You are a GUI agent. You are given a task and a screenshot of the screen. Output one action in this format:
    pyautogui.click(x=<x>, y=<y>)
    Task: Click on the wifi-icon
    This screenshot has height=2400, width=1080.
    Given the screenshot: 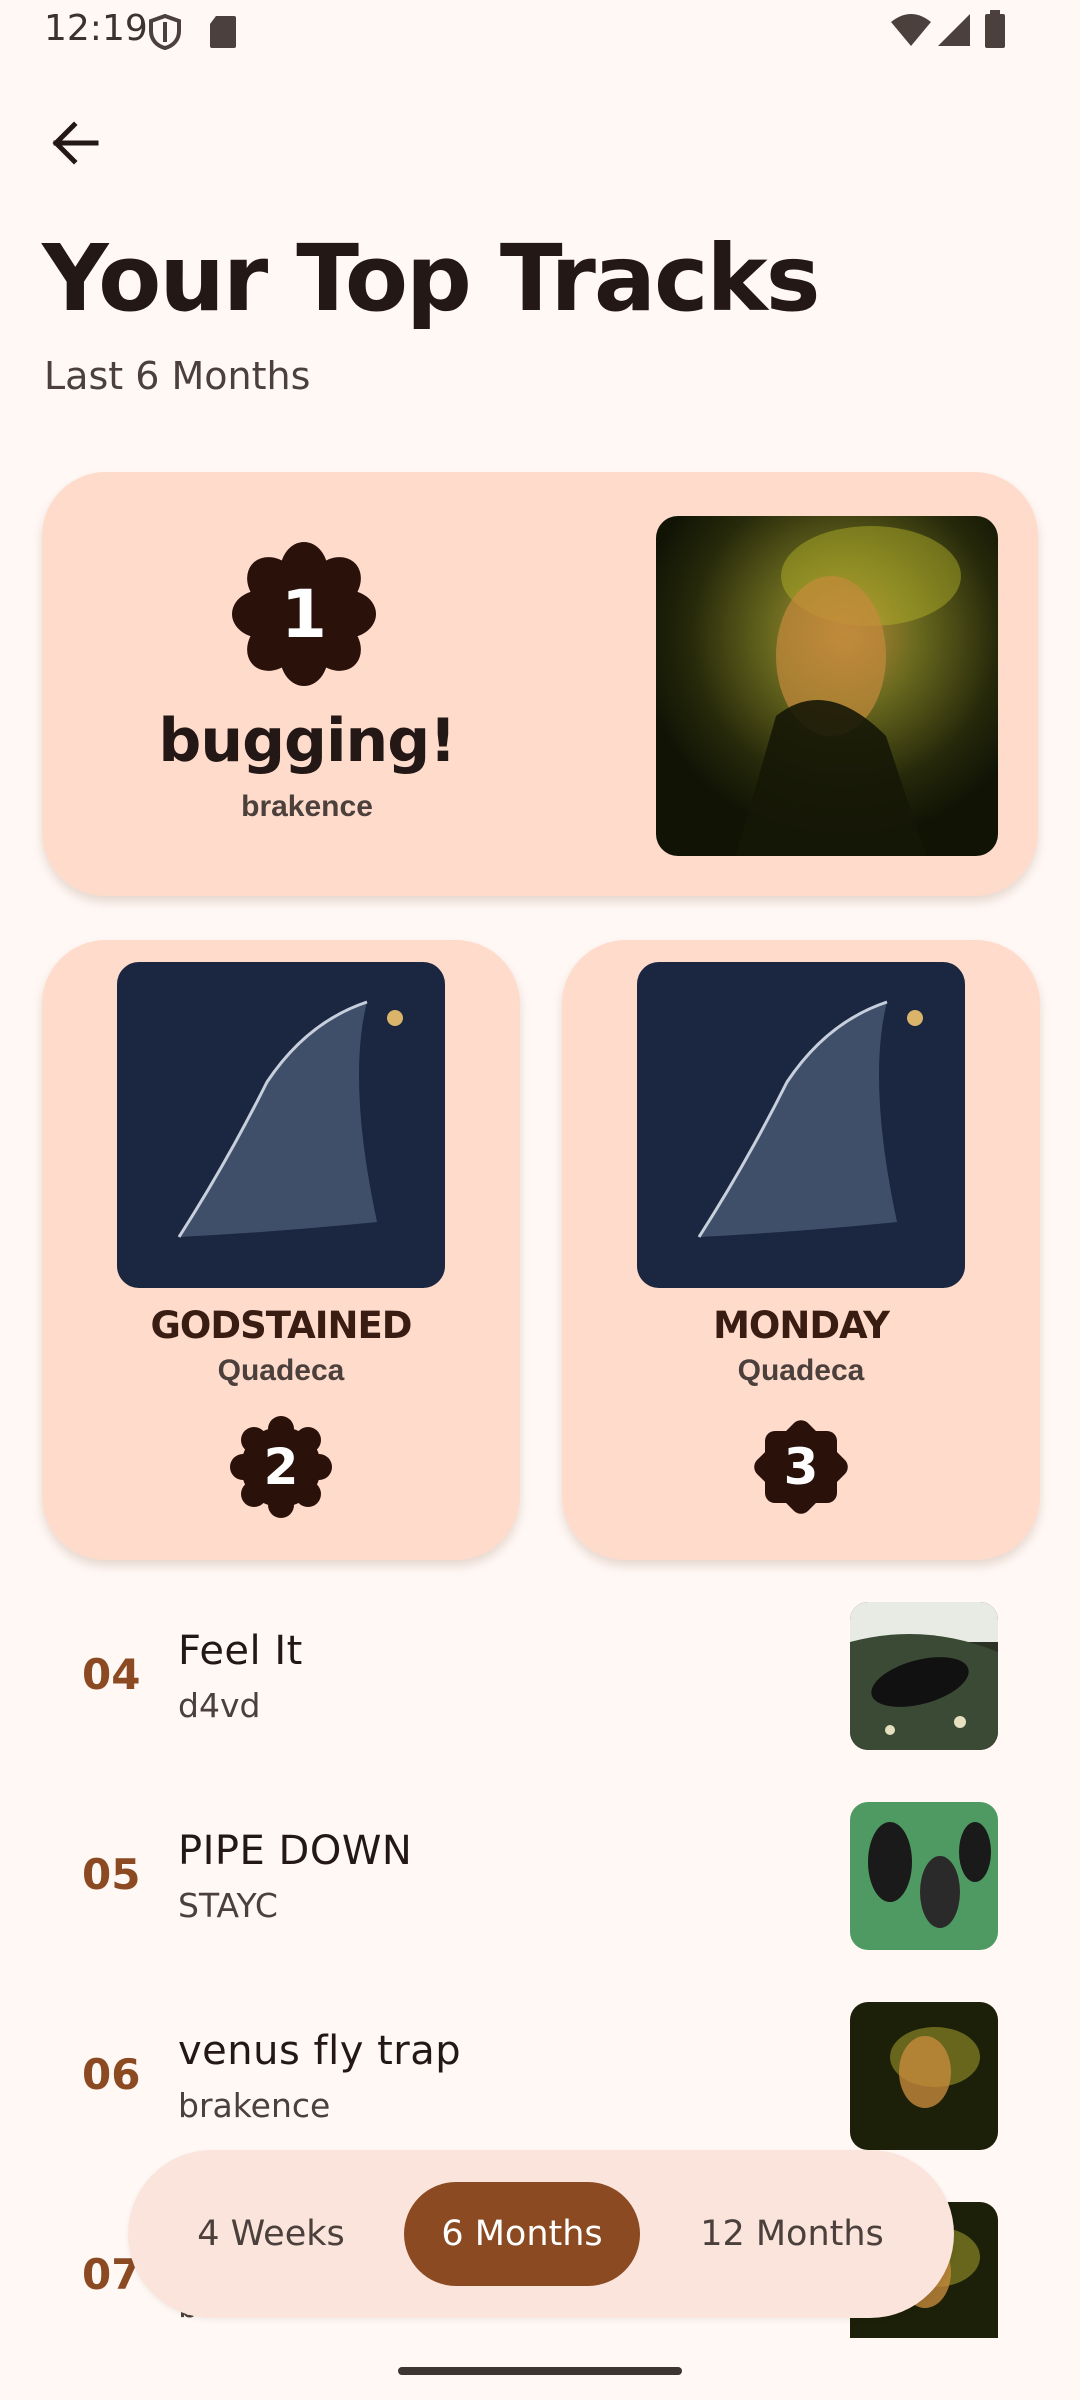 What is the action you would take?
    pyautogui.click(x=911, y=30)
    